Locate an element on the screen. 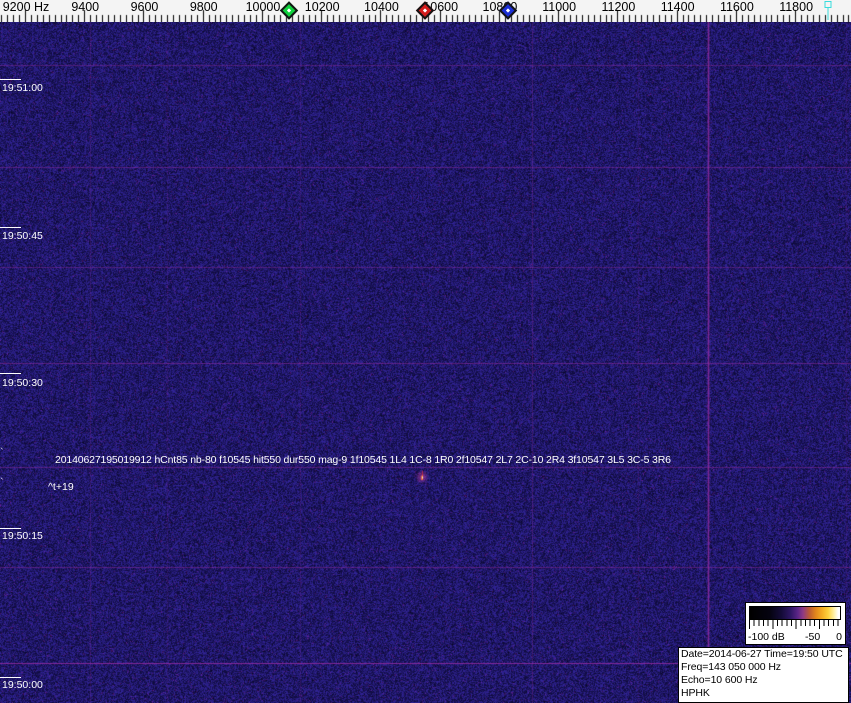 Image resolution: width=851 pixels, height=703 pixels. freq-label: 10000 is located at coordinates (263, 7).